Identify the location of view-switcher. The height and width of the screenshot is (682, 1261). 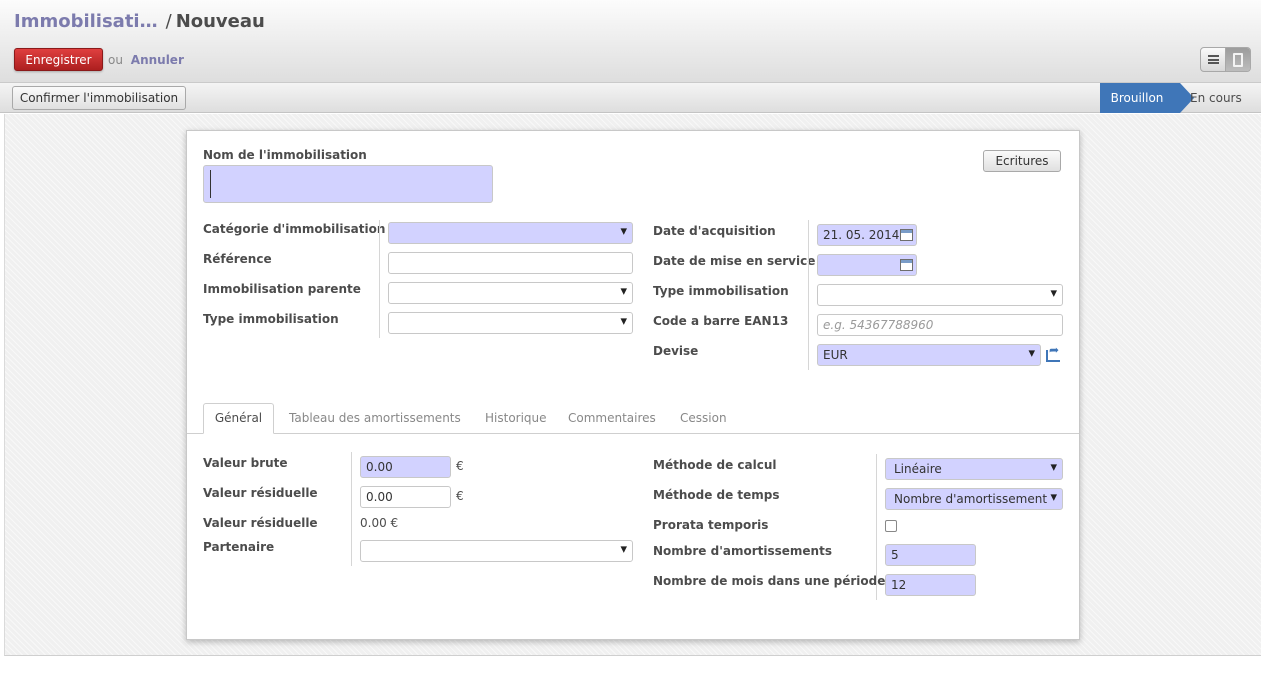
(1225, 59).